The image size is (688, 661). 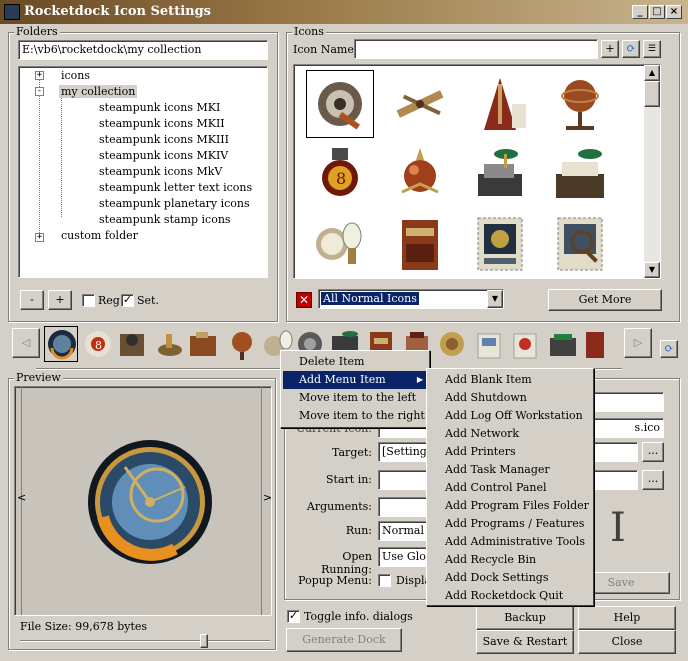 What do you see at coordinates (175, 187) in the screenshot?
I see `tree-item-letter-text: steampunk letter text icons` at bounding box center [175, 187].